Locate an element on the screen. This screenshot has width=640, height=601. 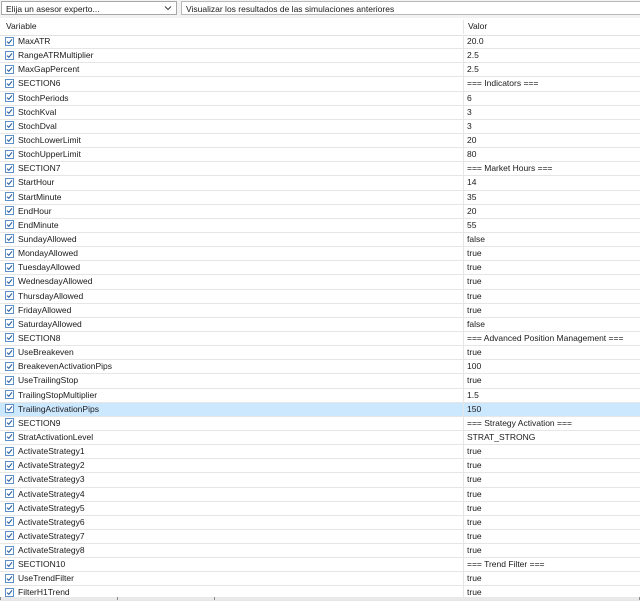
parameter-value: === Indicators === is located at coordinates (502, 84).